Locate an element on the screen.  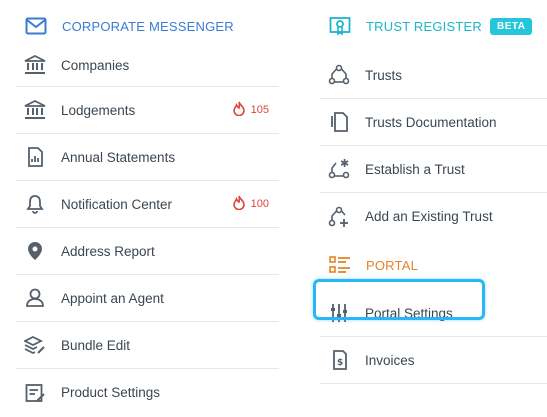
menu-item-companies: Companies is located at coordinates (147, 65).